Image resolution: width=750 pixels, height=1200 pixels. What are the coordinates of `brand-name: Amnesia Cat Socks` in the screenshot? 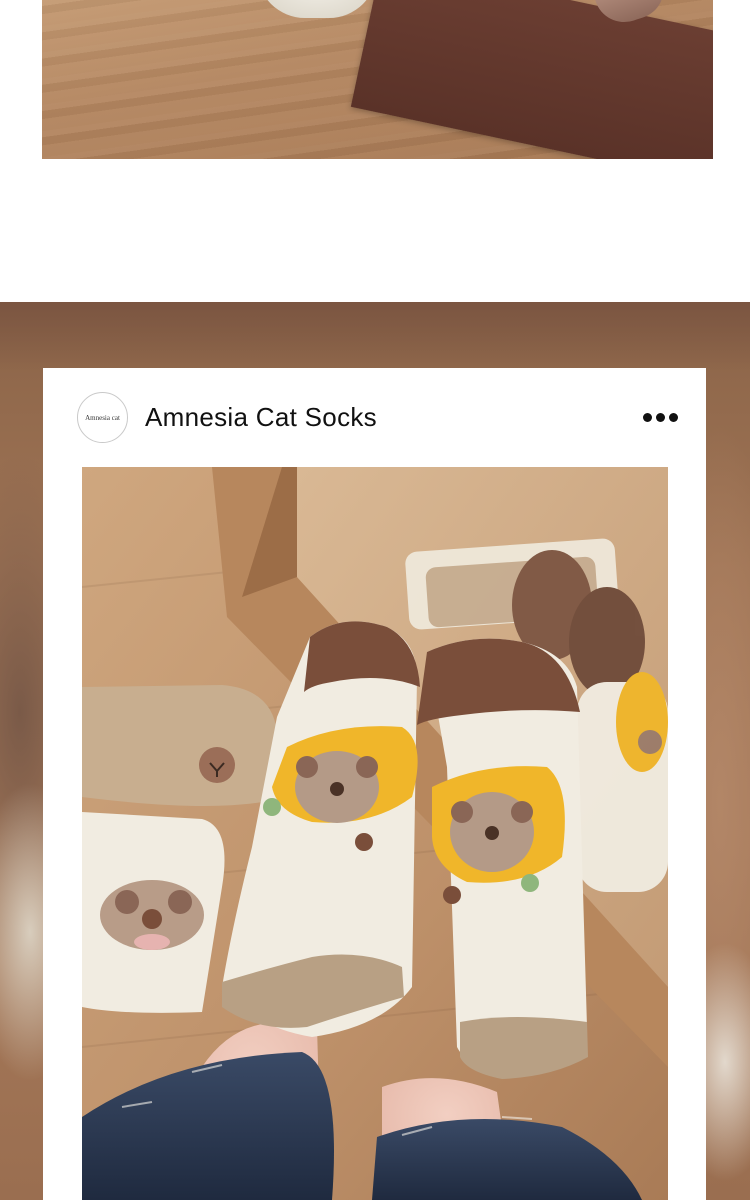 It's located at (261, 417).